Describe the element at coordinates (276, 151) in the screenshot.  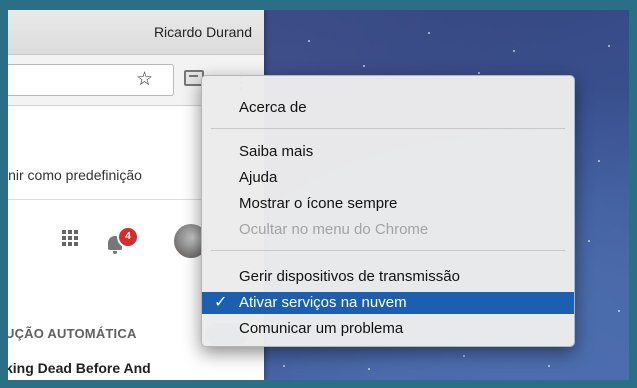
I see `menu-item-label: Saiba mais` at that location.